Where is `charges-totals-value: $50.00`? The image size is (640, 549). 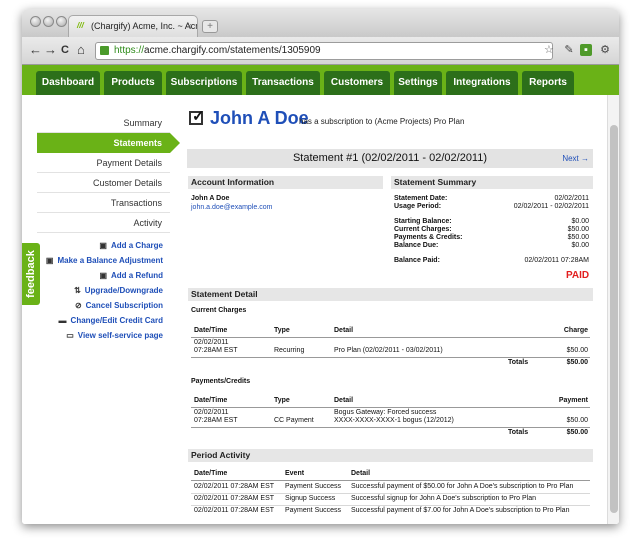 charges-totals-value: $50.00 is located at coordinates (577, 362).